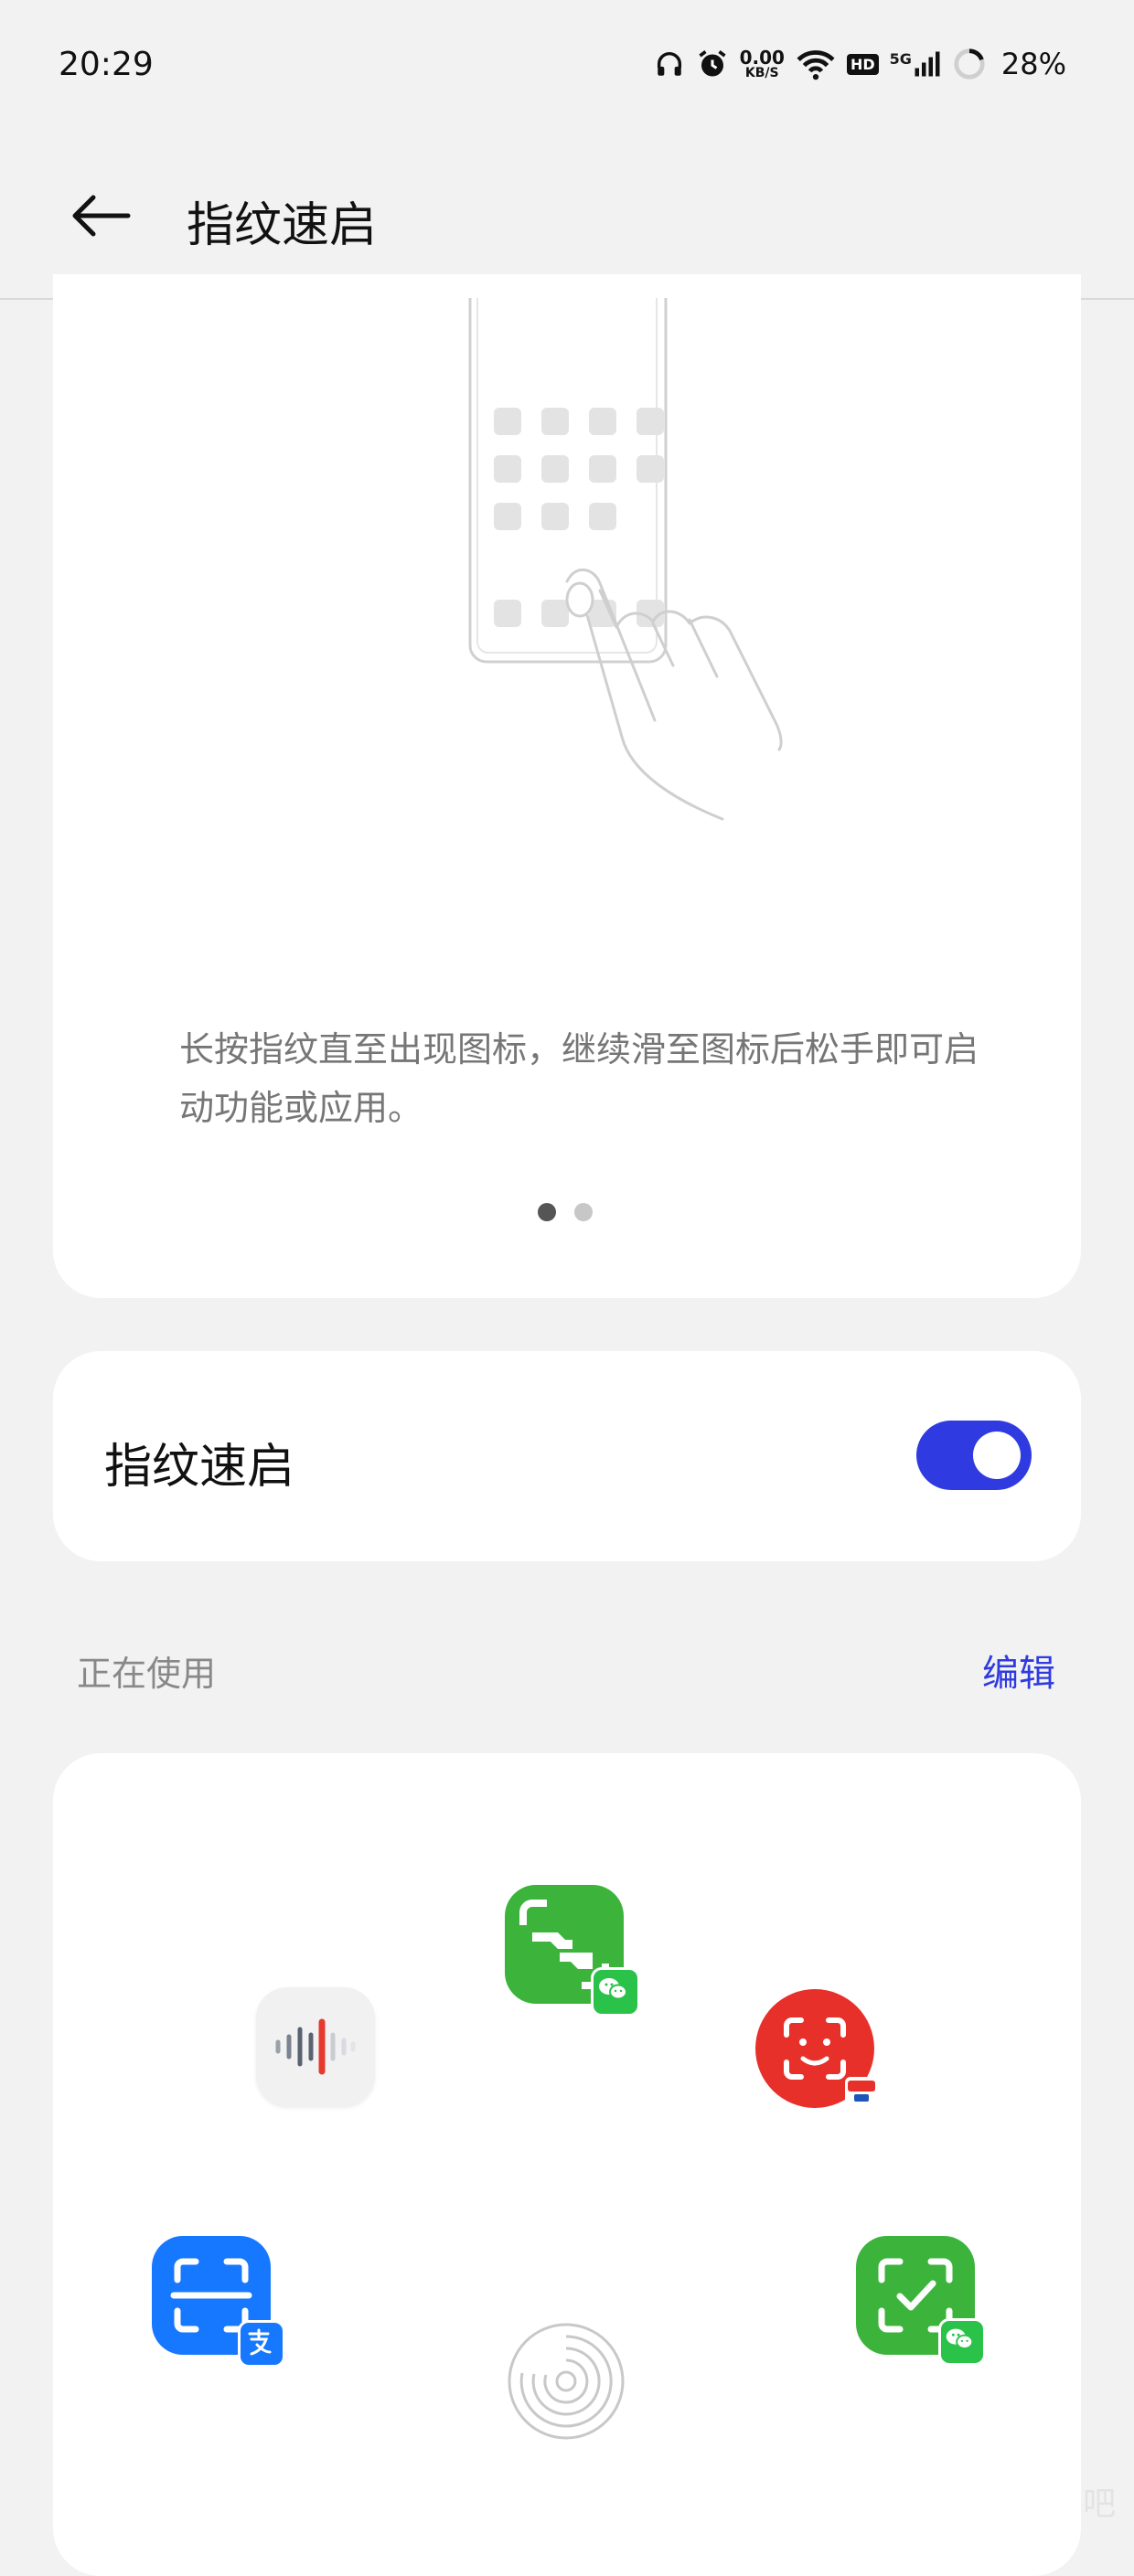 The height and width of the screenshot is (2576, 1134). Describe the element at coordinates (1018, 1670) in the screenshot. I see `edit-button: 编辑` at that location.